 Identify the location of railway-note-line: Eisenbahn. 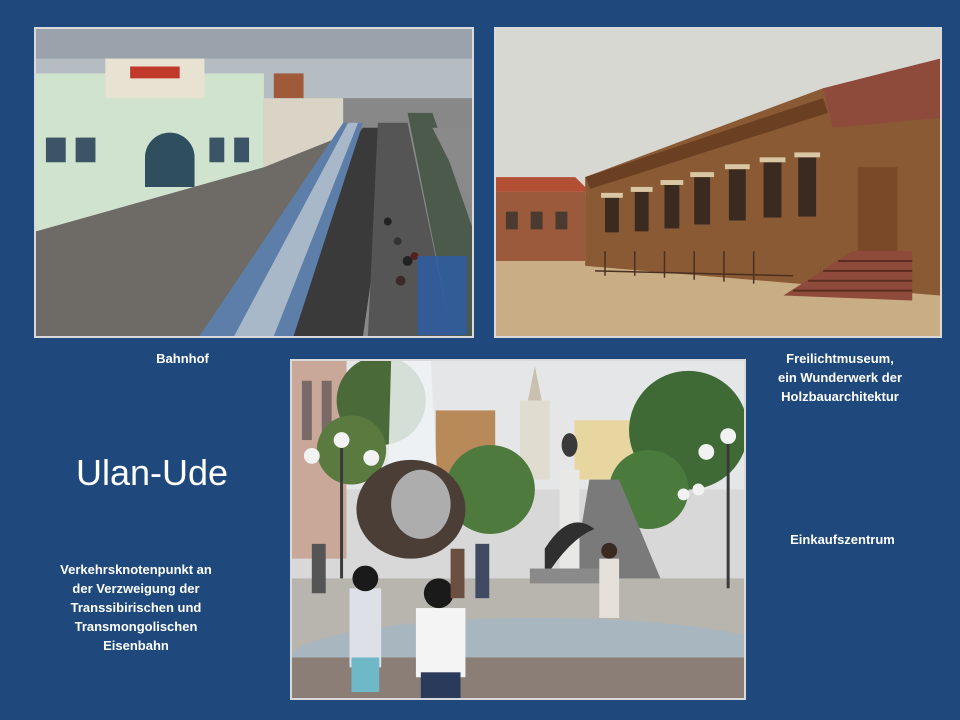
(136, 645).